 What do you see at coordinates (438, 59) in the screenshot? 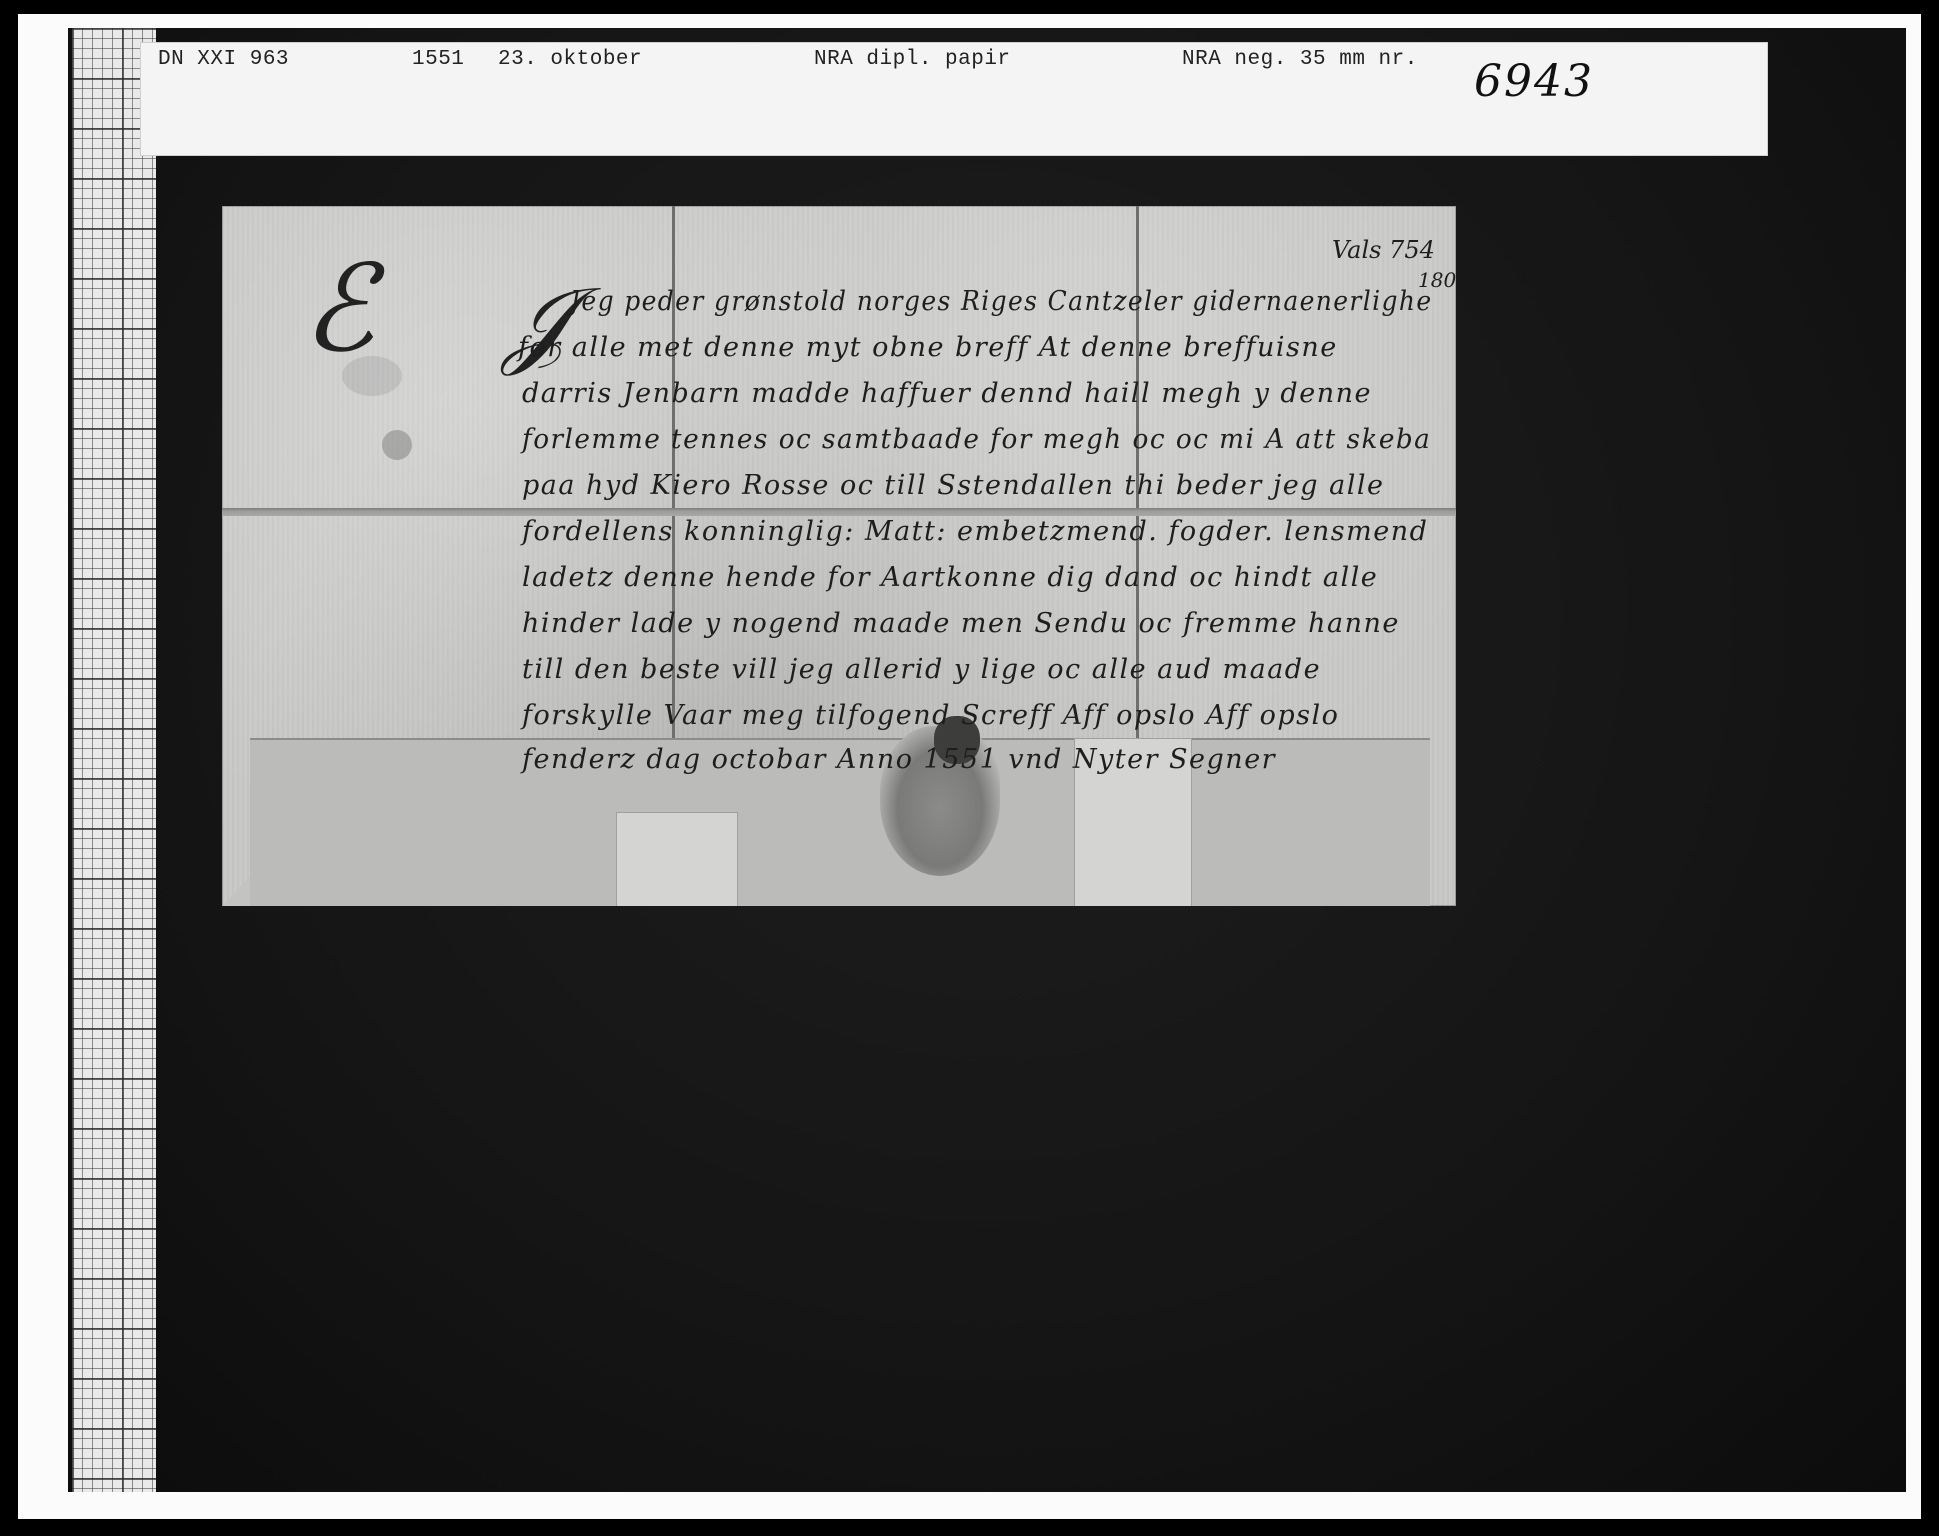
I see `label-year: 1551` at bounding box center [438, 59].